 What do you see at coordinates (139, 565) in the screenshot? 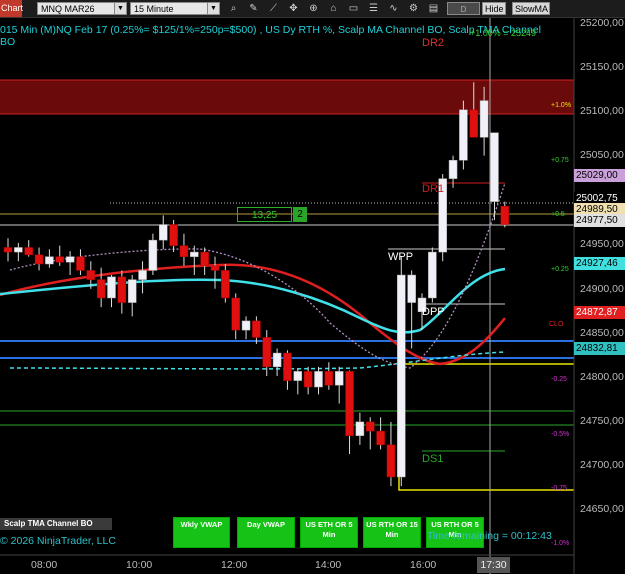
I see `time-label: 10:00` at bounding box center [139, 565].